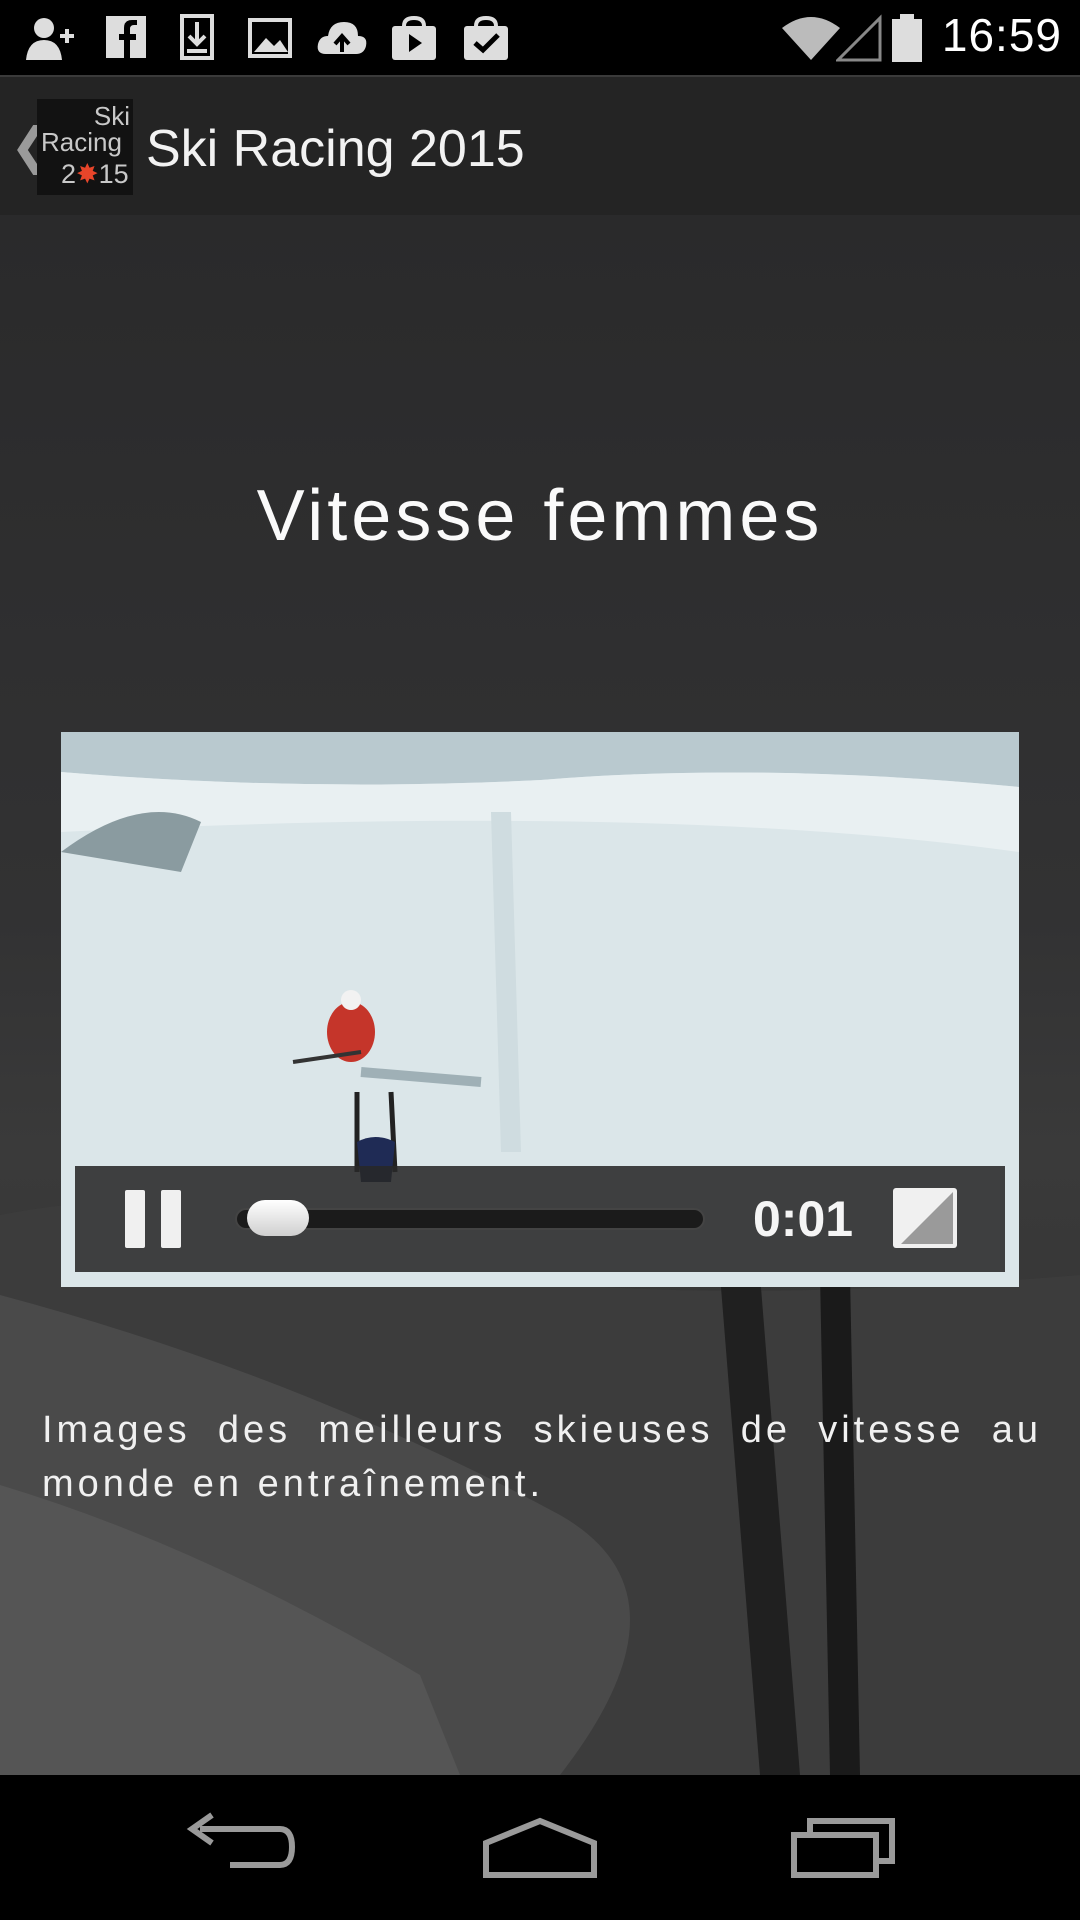  What do you see at coordinates (414, 37) in the screenshot?
I see `play-store-icon` at bounding box center [414, 37].